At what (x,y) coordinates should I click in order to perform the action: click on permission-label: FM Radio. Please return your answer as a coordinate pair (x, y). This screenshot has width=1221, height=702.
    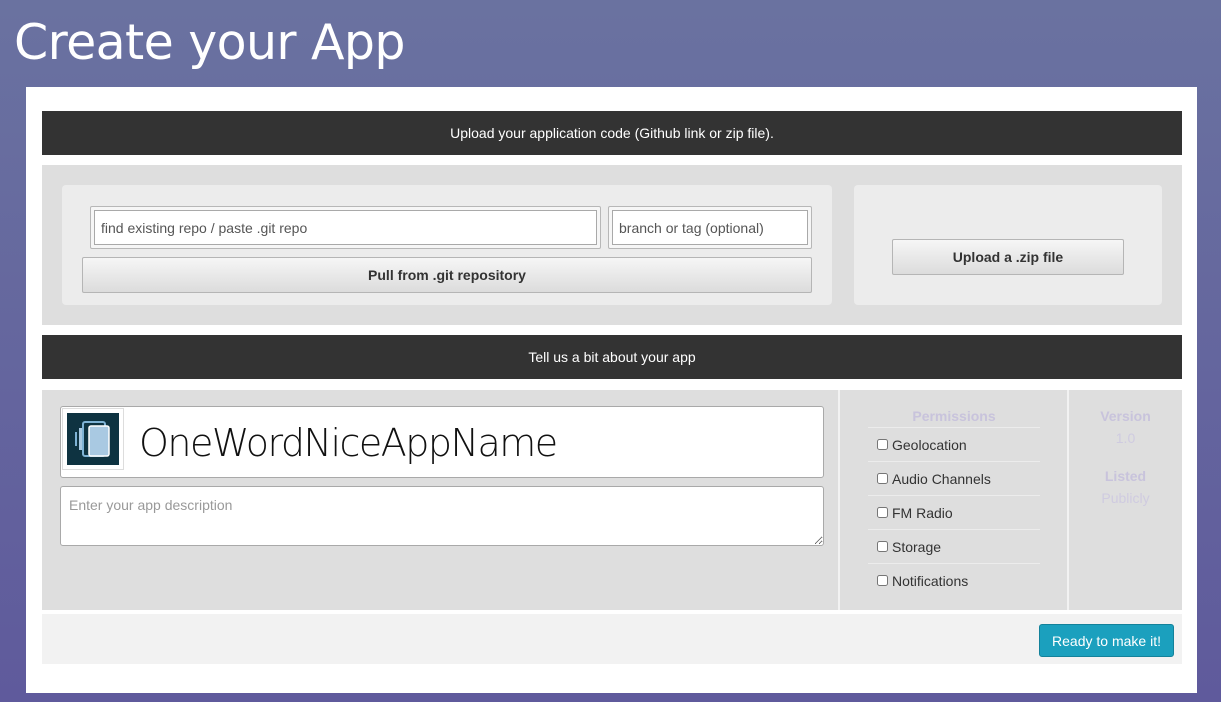
    Looking at the image, I should click on (922, 512).